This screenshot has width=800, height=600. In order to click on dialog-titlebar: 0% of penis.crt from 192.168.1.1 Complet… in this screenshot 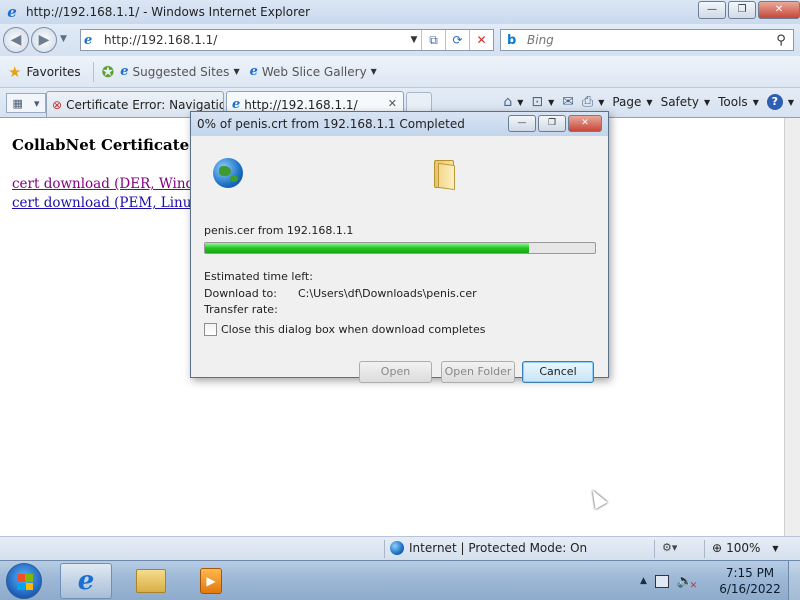, I will do `click(399, 124)`.